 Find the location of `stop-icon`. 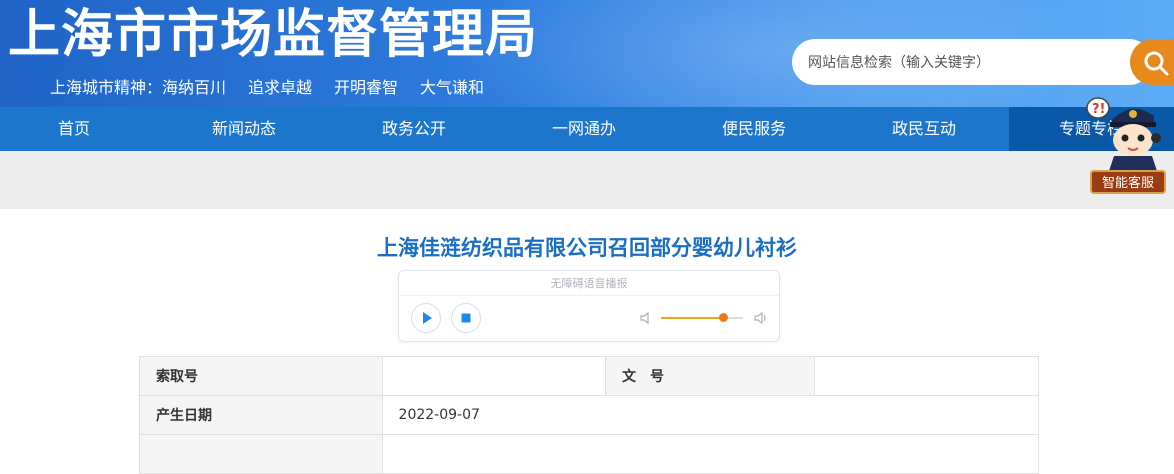

stop-icon is located at coordinates (466, 318).